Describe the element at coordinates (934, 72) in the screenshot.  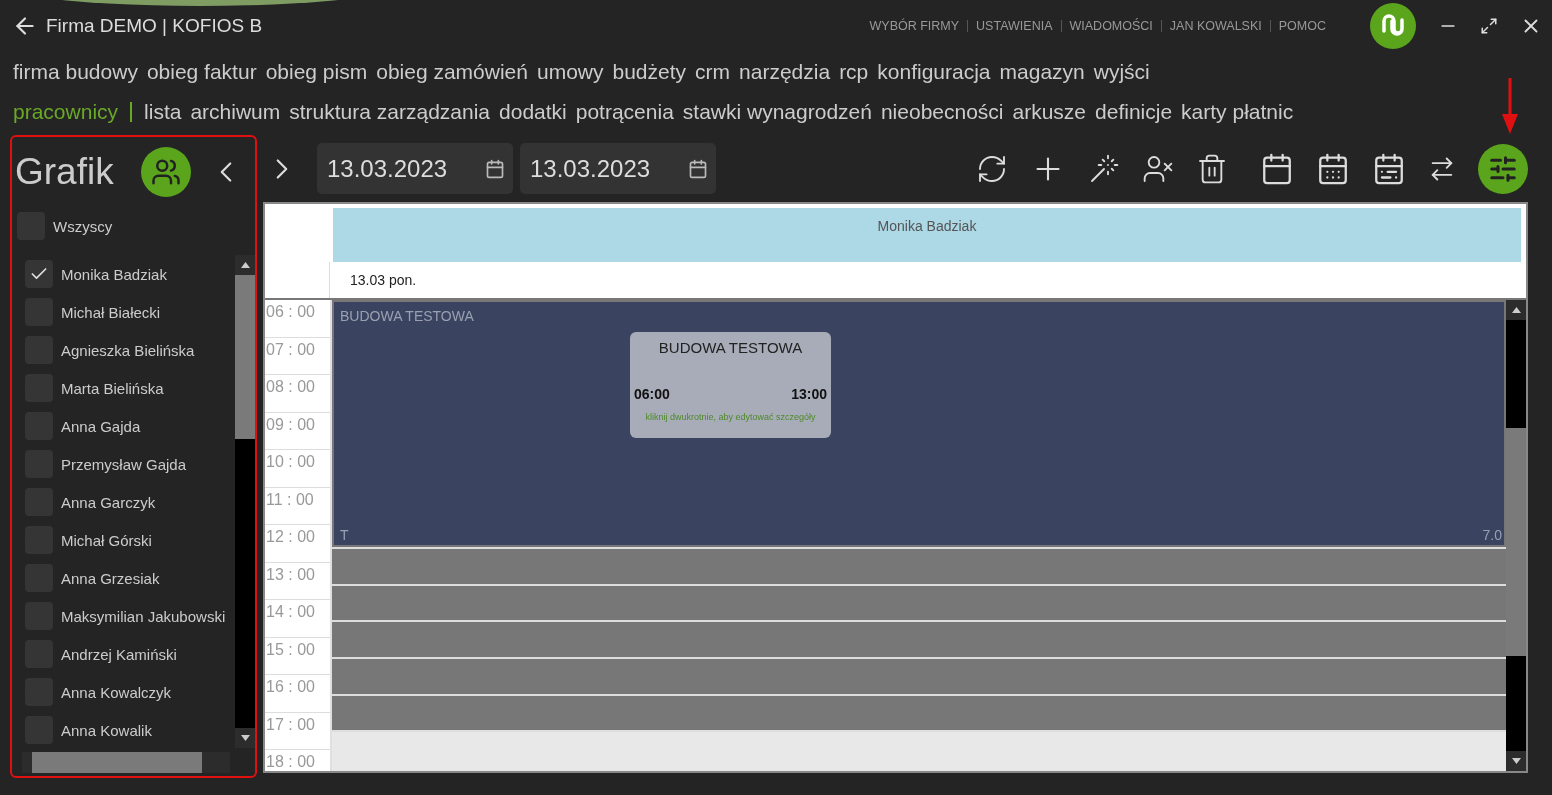
I see `menu-item: konfiguracja` at that location.